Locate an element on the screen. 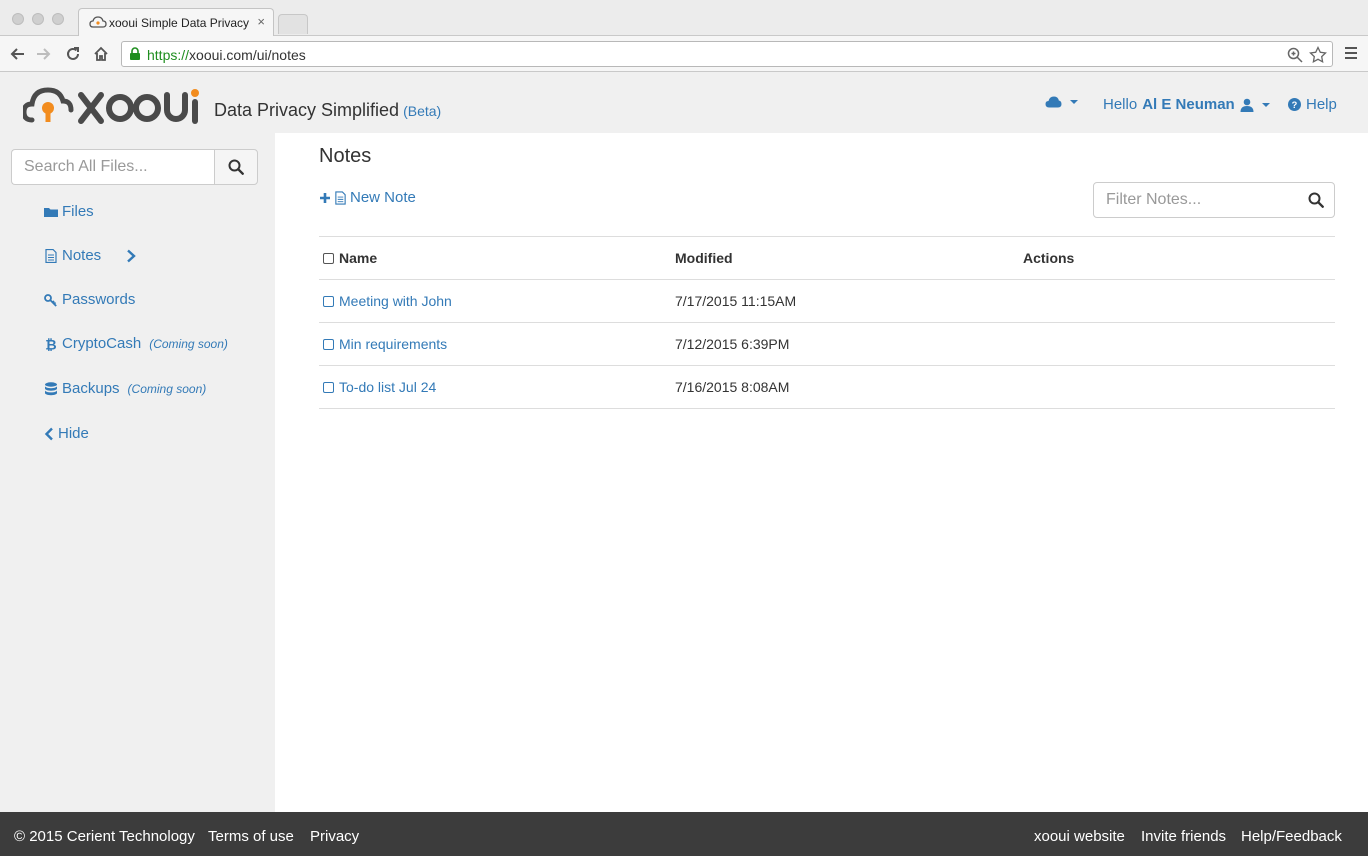 The image size is (1368, 856). tab-title: xooui Simple Data Privacy is located at coordinates (179, 23).